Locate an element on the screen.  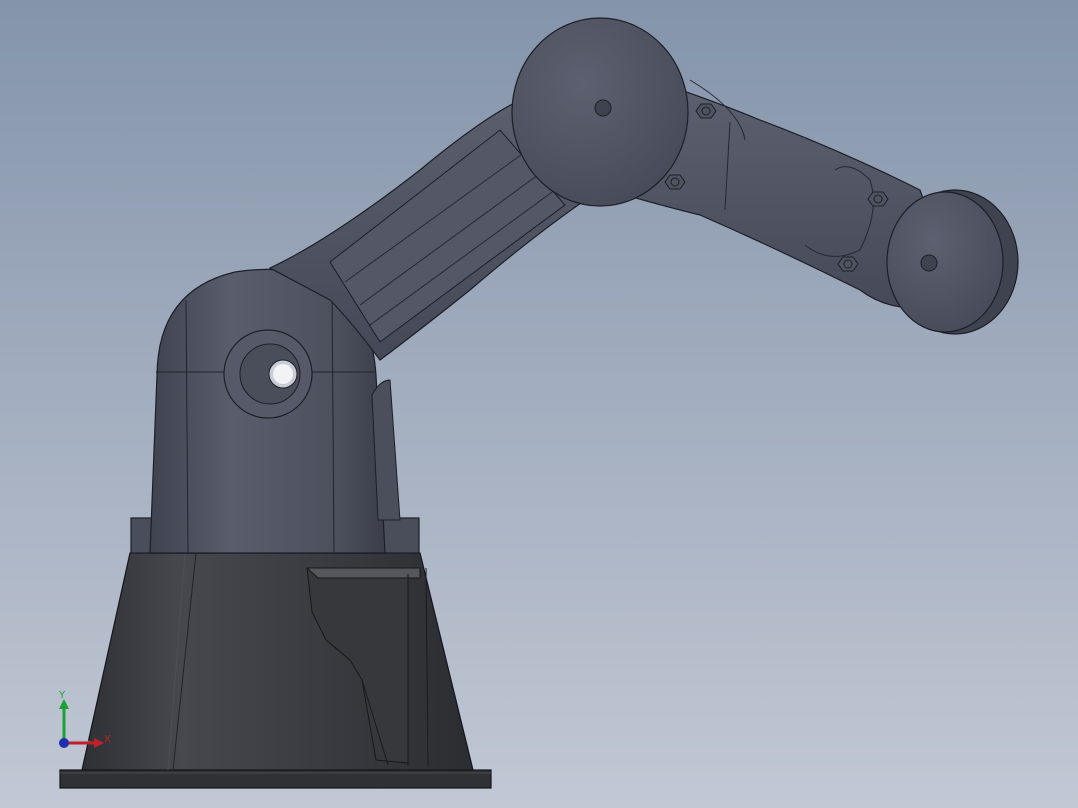
wrist-joint is located at coordinates (952, 262).